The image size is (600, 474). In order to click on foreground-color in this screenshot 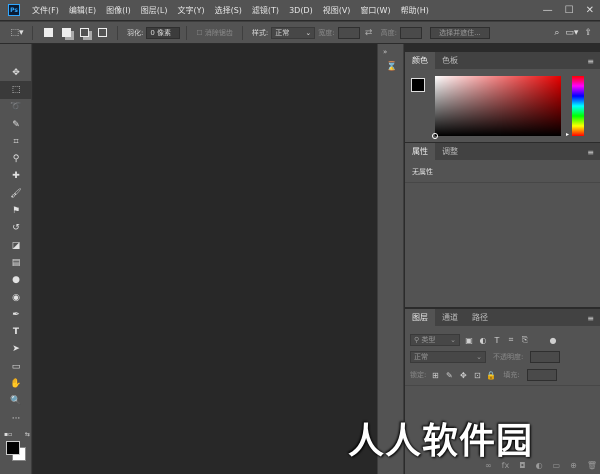, I will do `click(418, 85)`.